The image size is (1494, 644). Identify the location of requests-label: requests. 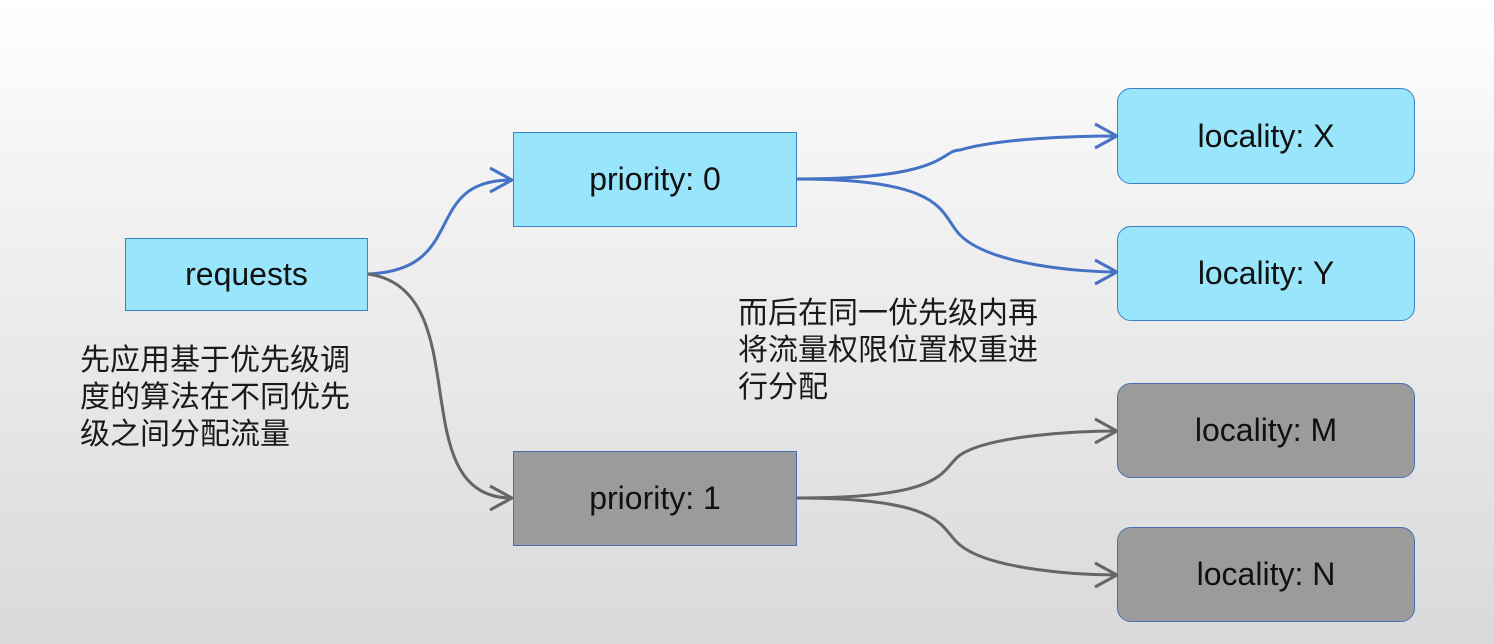
(246, 274).